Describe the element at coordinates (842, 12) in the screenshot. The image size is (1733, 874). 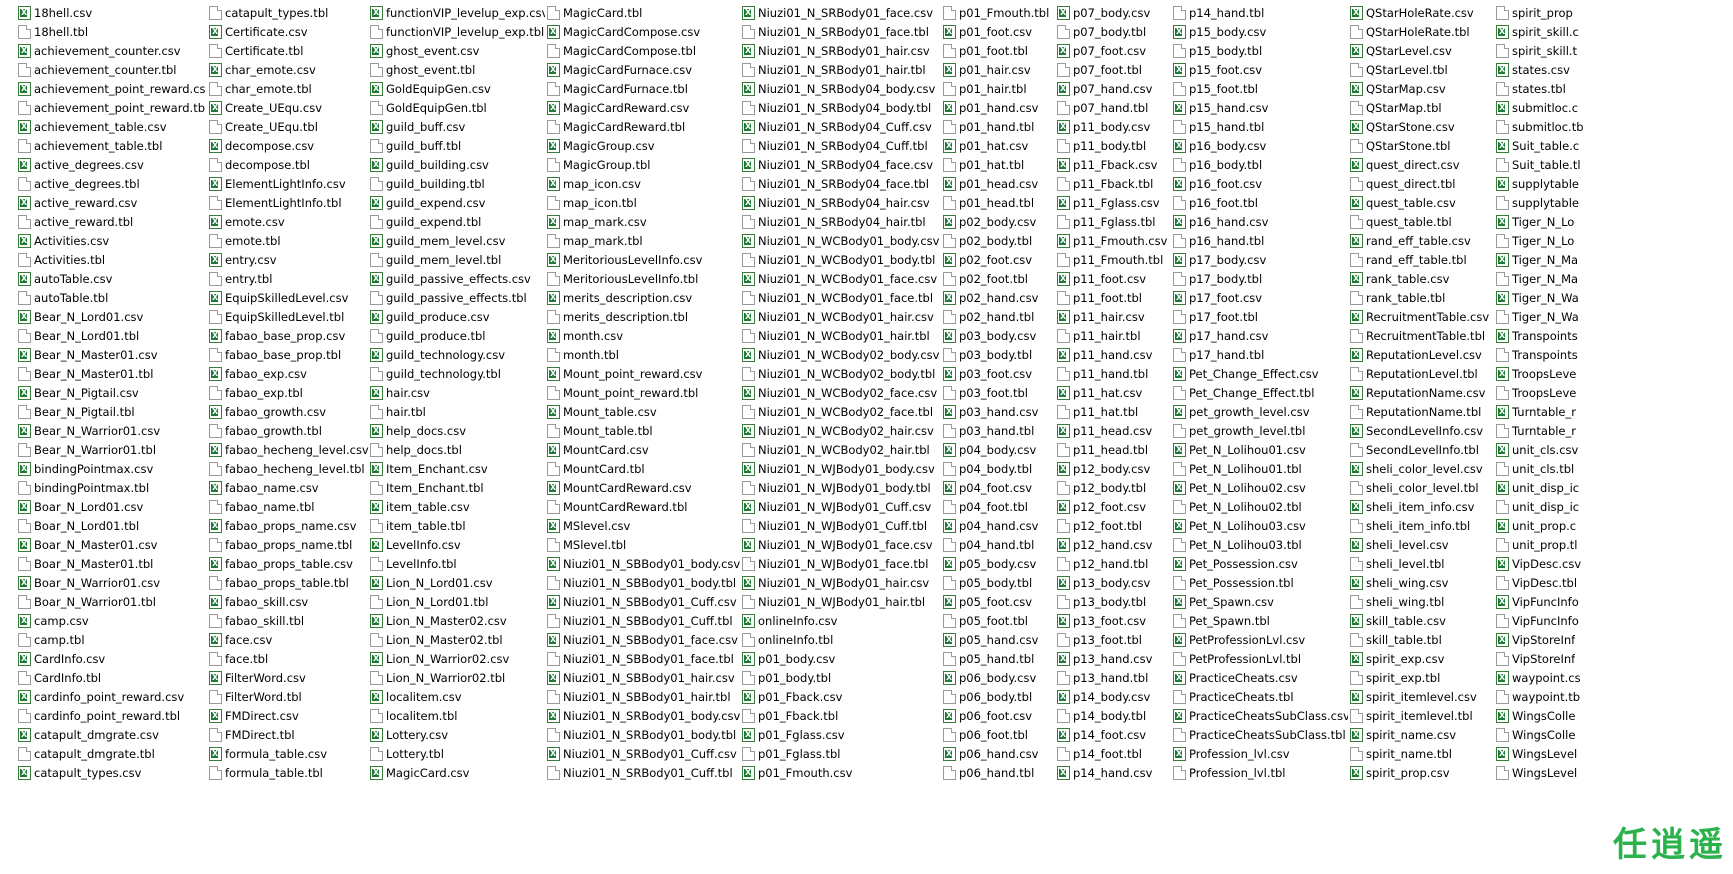
I see `file-item: Niuzi01_N_SRBody01_face.csv` at that location.